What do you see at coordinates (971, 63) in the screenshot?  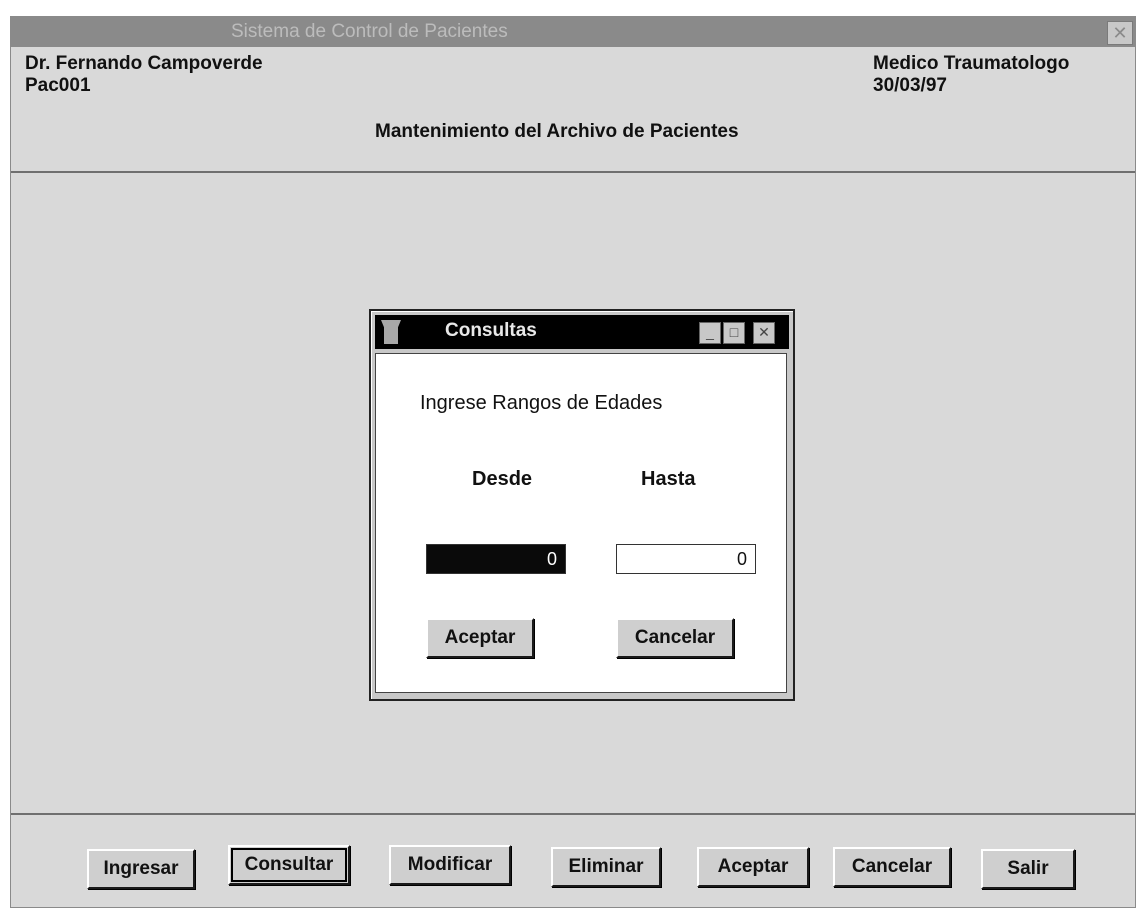 I see `doctor-specialty: Medico Traumatologo` at bounding box center [971, 63].